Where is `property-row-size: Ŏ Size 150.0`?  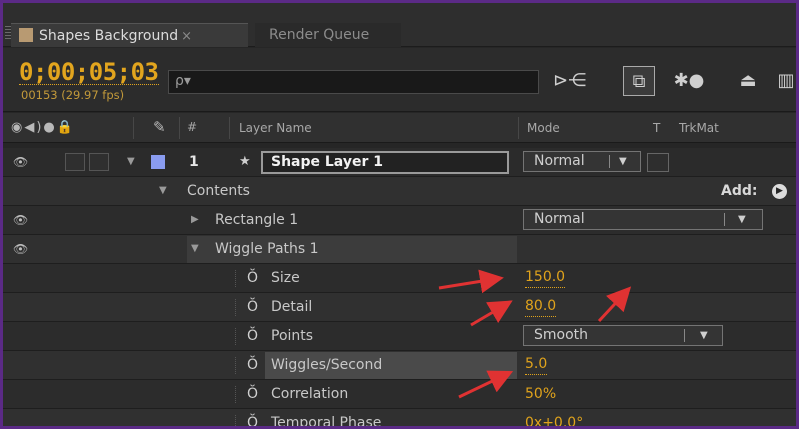 property-row-size: Ŏ Size 150.0 is located at coordinates (399, 278).